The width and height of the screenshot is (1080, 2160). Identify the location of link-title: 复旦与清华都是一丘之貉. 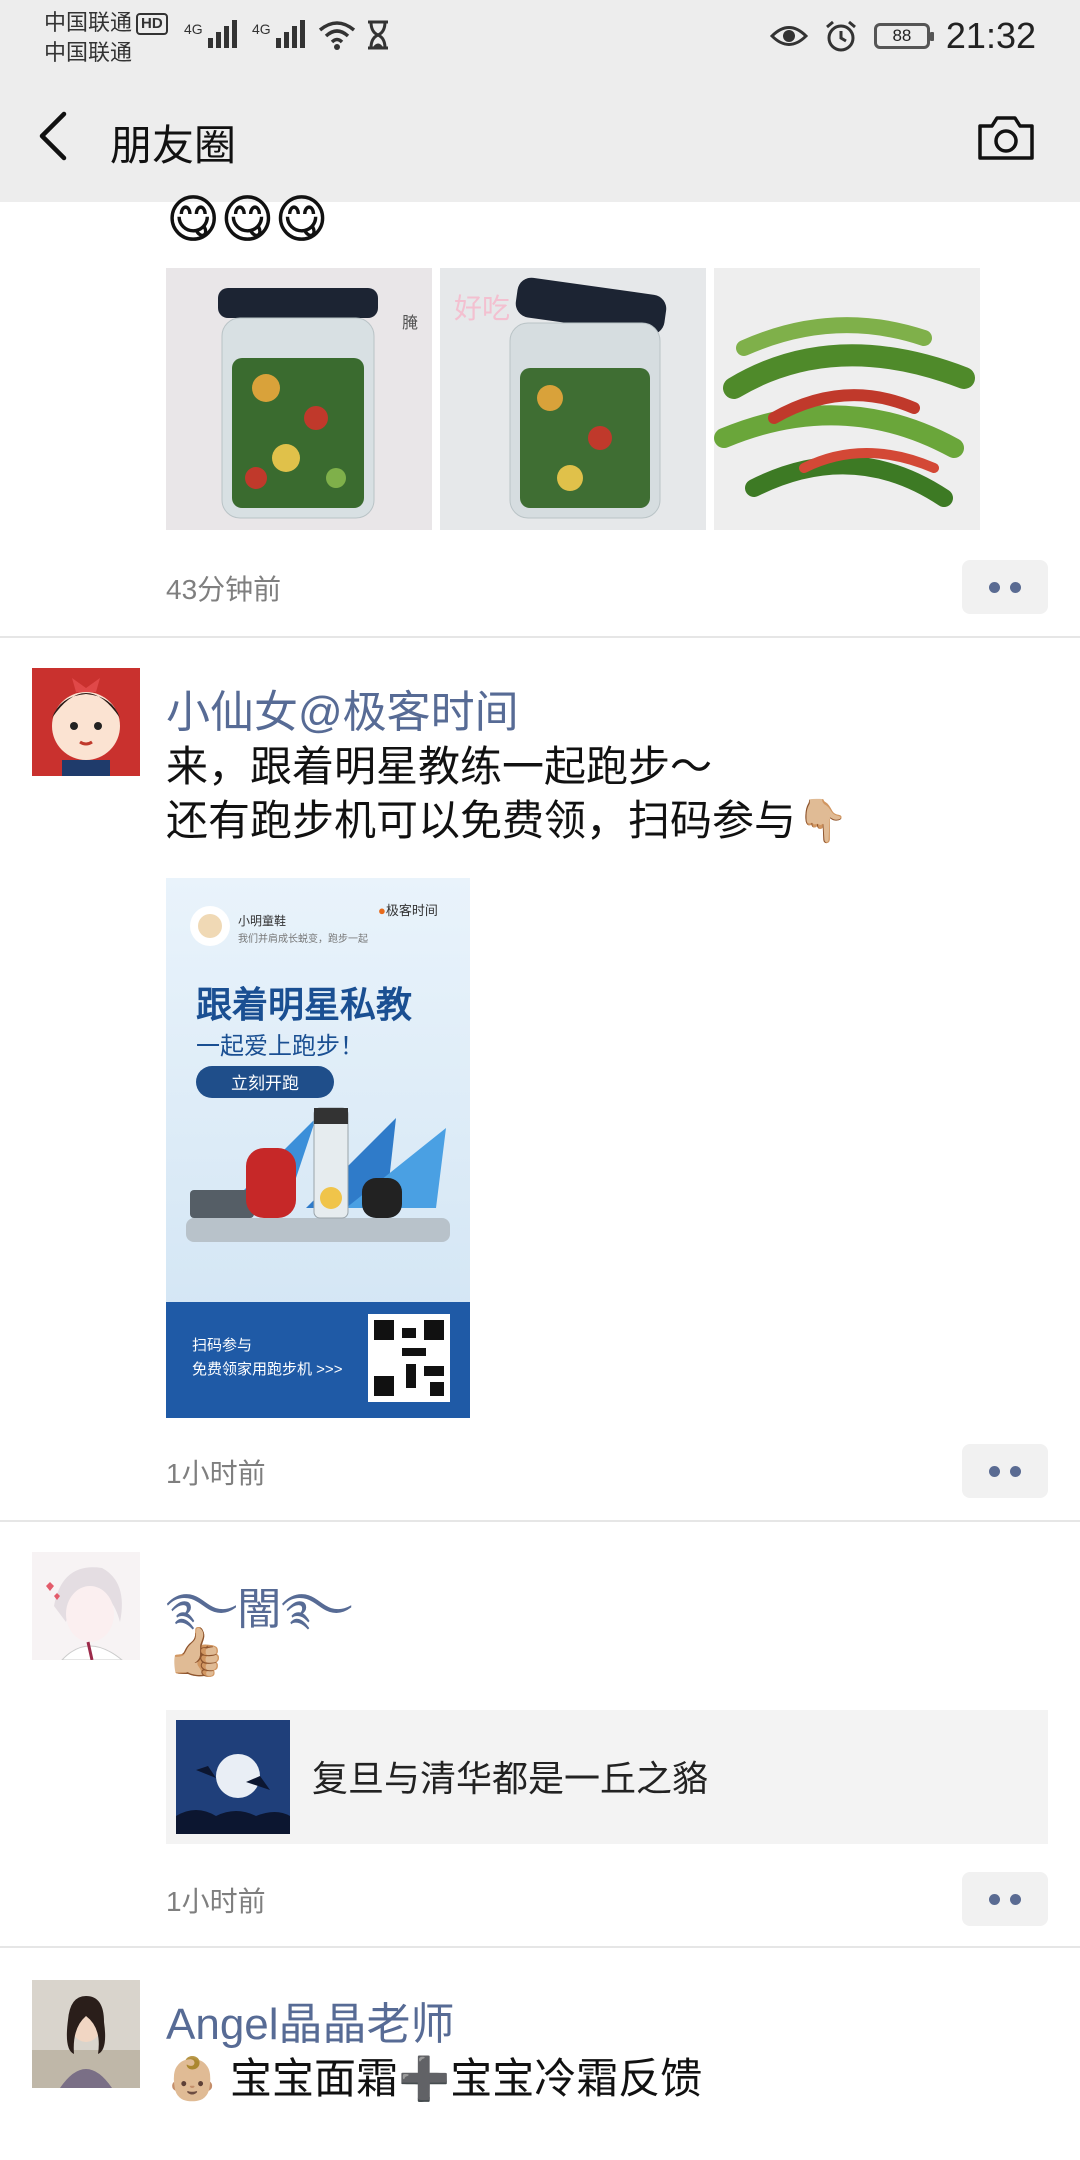
(510, 1778).